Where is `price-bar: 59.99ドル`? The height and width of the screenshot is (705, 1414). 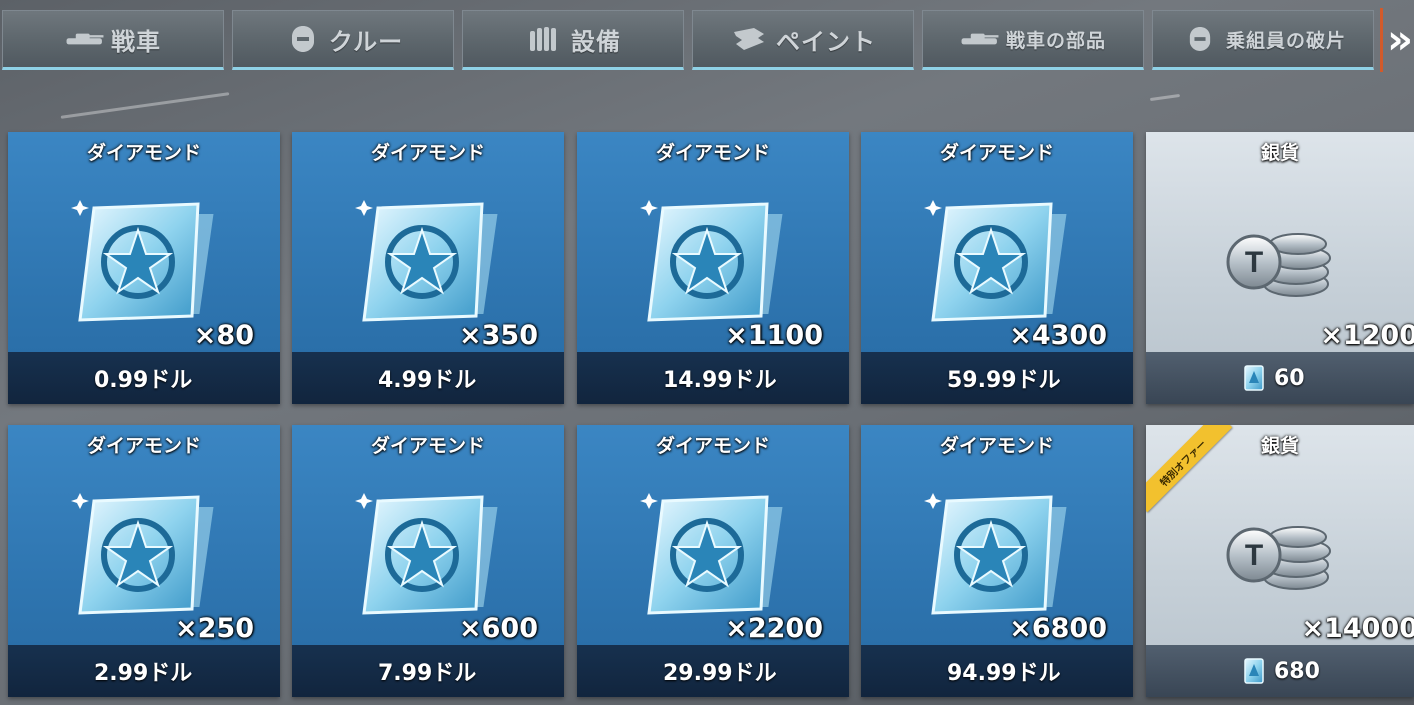 price-bar: 59.99ドル is located at coordinates (997, 378).